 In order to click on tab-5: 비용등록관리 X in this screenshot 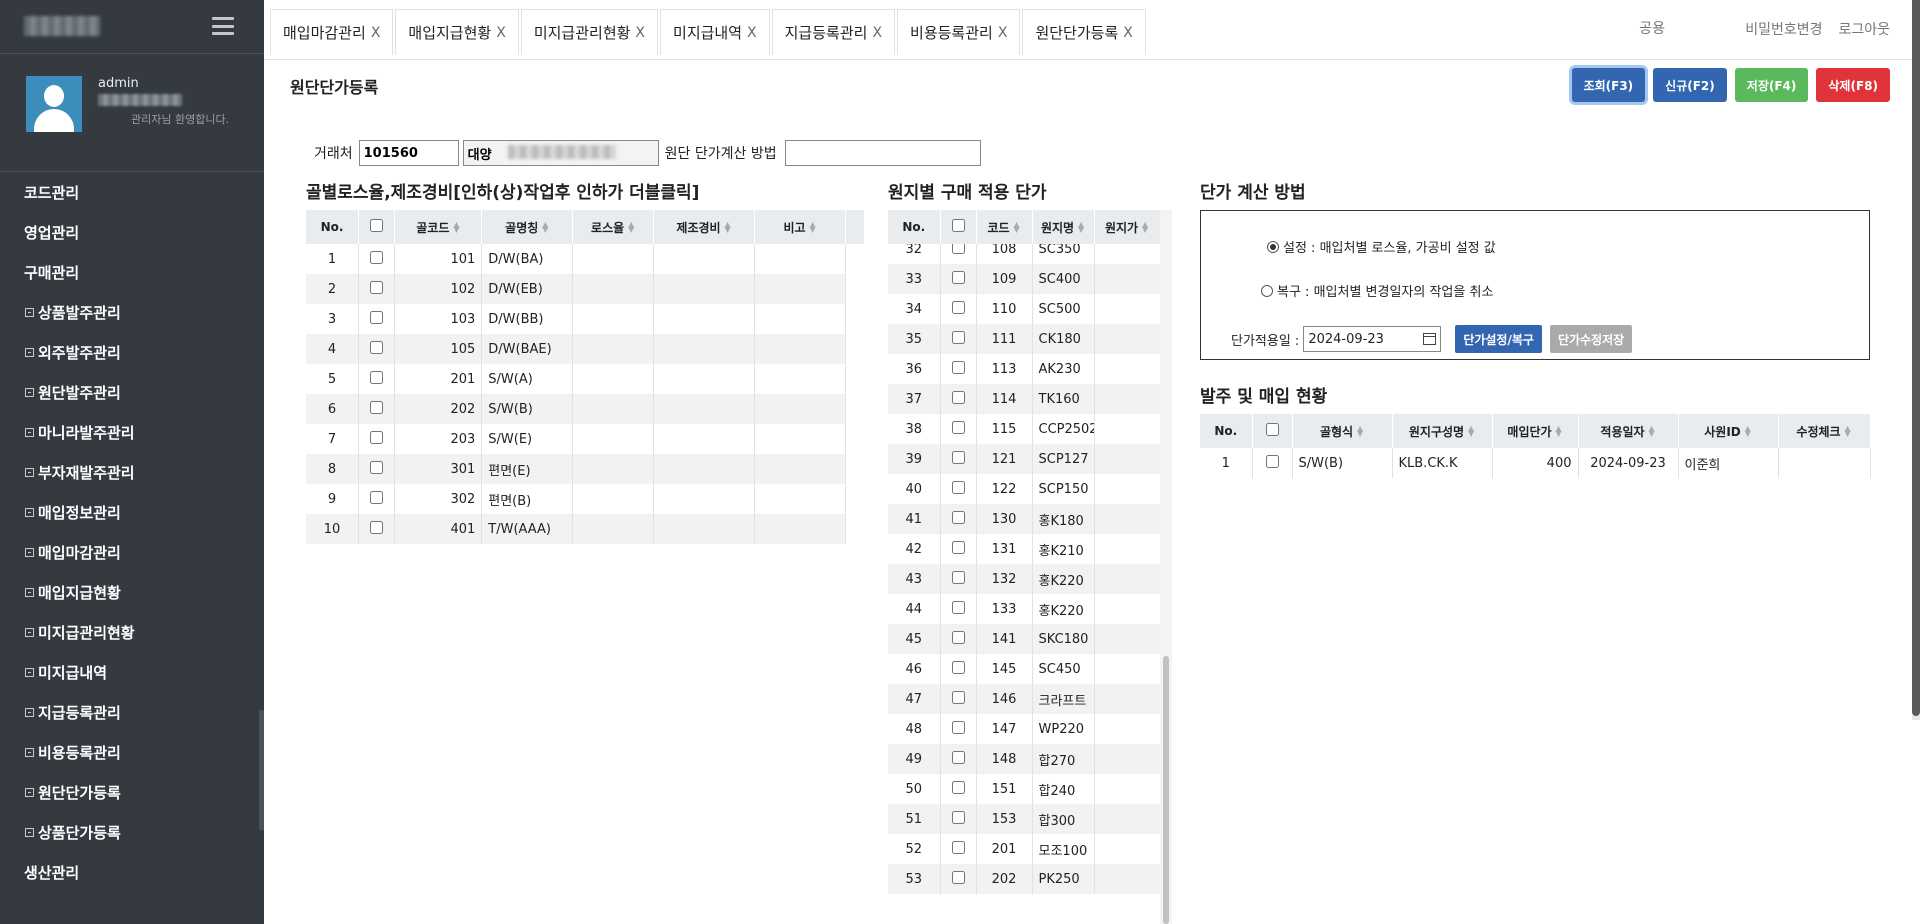, I will do `click(959, 32)`.